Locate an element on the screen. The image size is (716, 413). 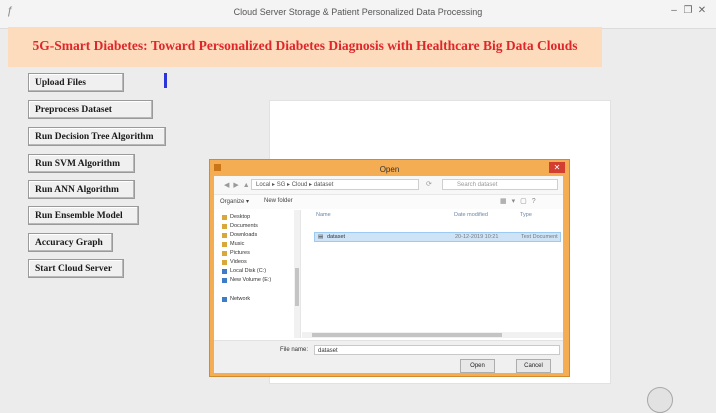
refresh-icon: ⟳ is located at coordinates (429, 184).